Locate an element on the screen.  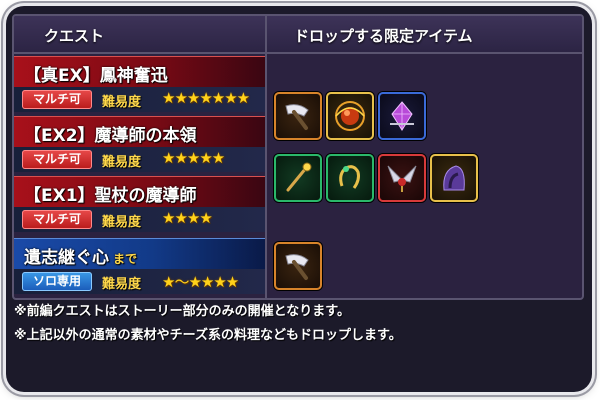
staff-icon-graphic is located at coordinates (299, 177).